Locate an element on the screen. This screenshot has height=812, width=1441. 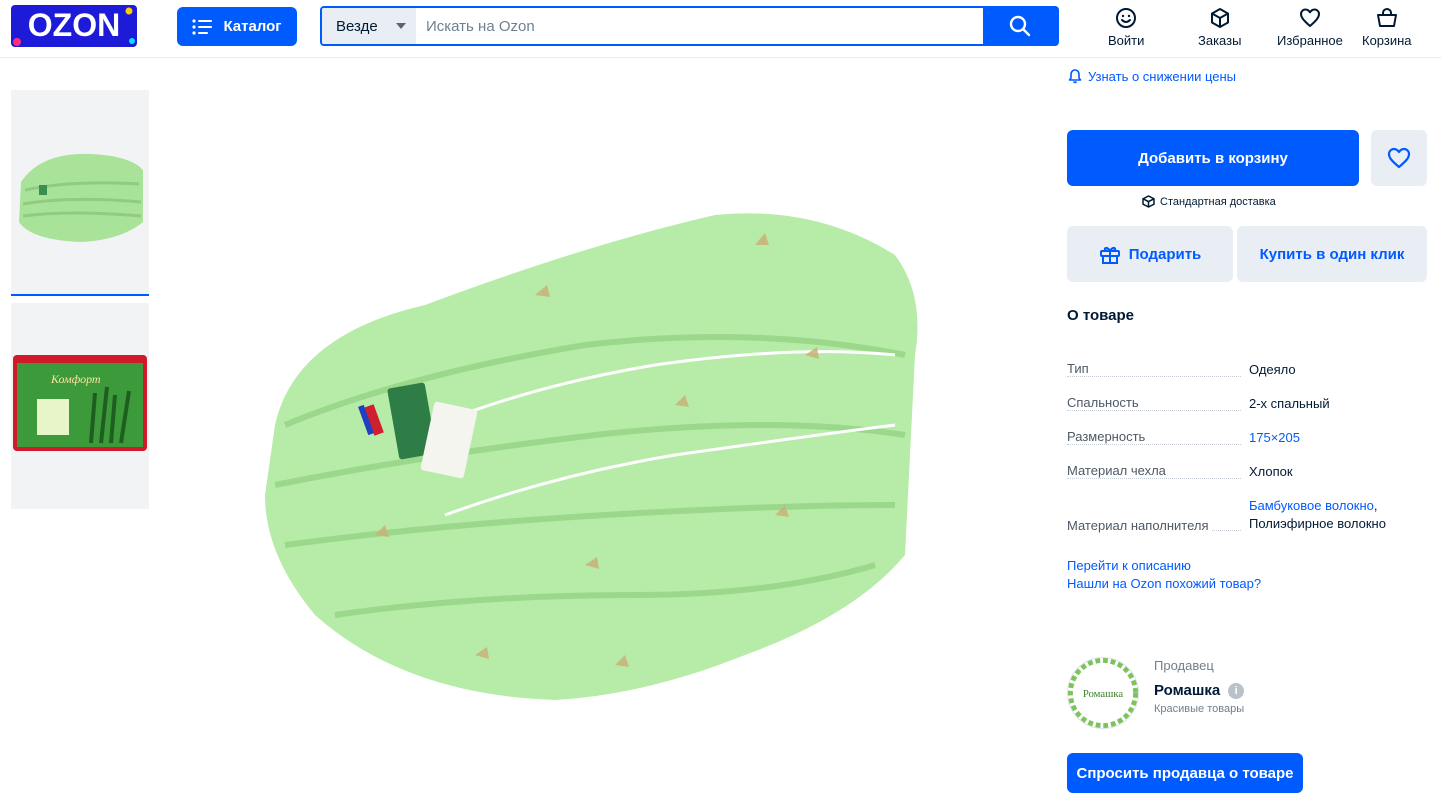
nav-login-label: Войти is located at coordinates (1126, 40).